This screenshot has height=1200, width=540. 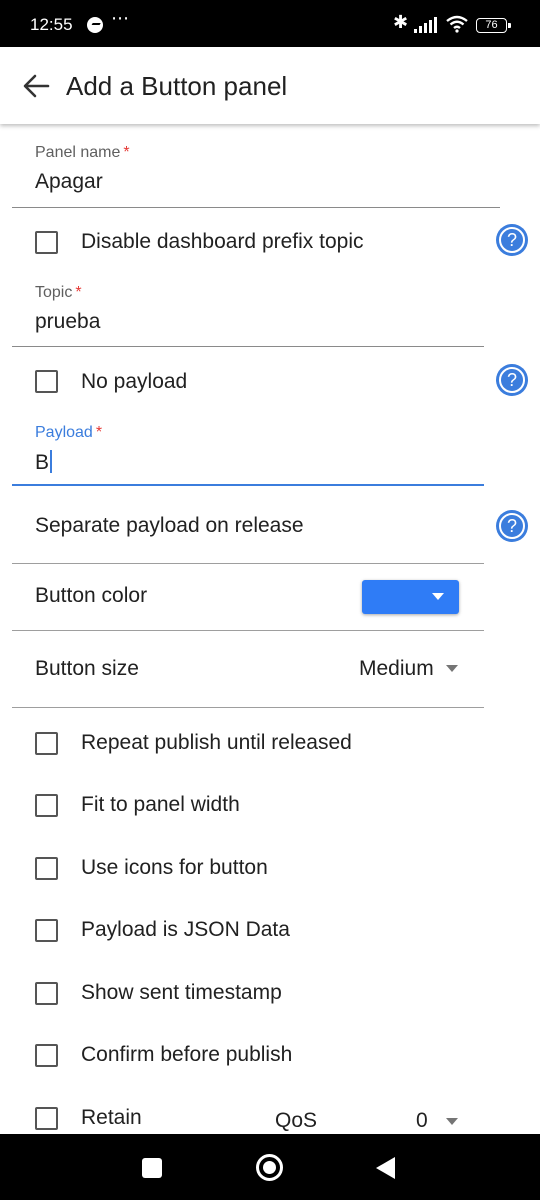 I want to click on separate-payload-toggle: Separate payload on release, so click(x=169, y=526).